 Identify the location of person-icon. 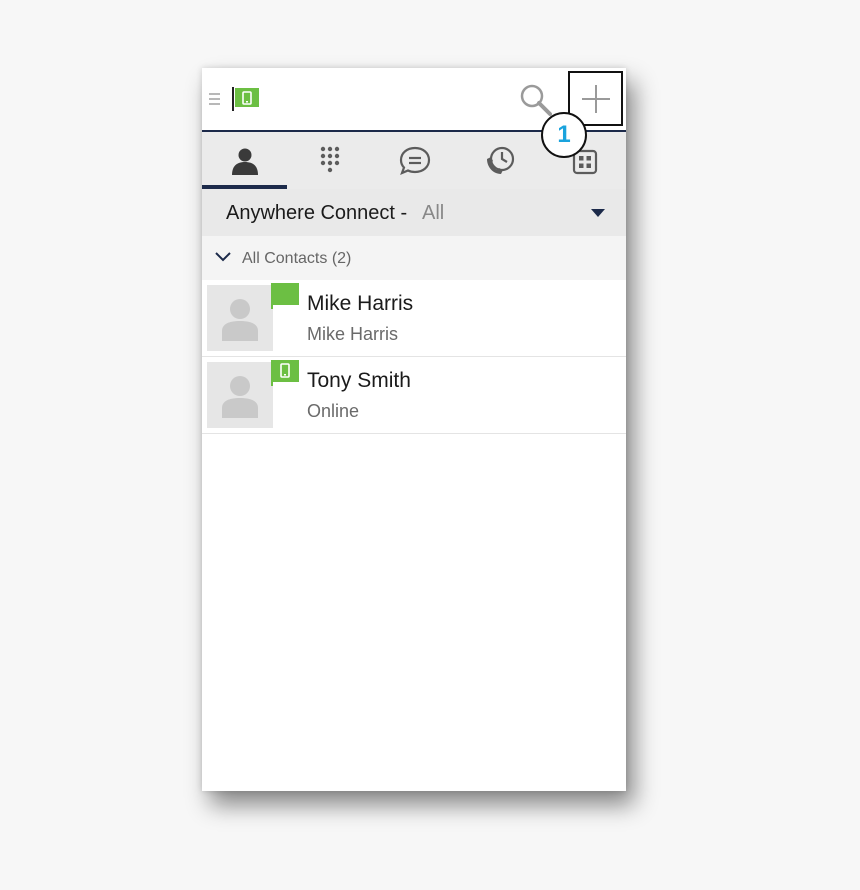
(245, 161).